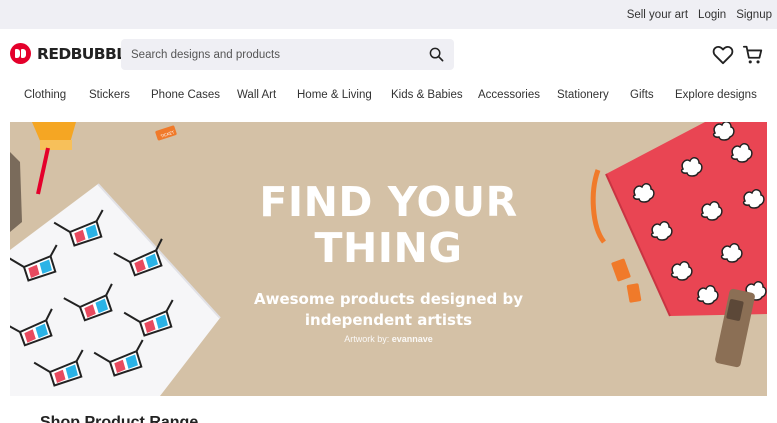  Describe the element at coordinates (388, 248) in the screenshot. I see `hero-title-line-2: THING` at that location.